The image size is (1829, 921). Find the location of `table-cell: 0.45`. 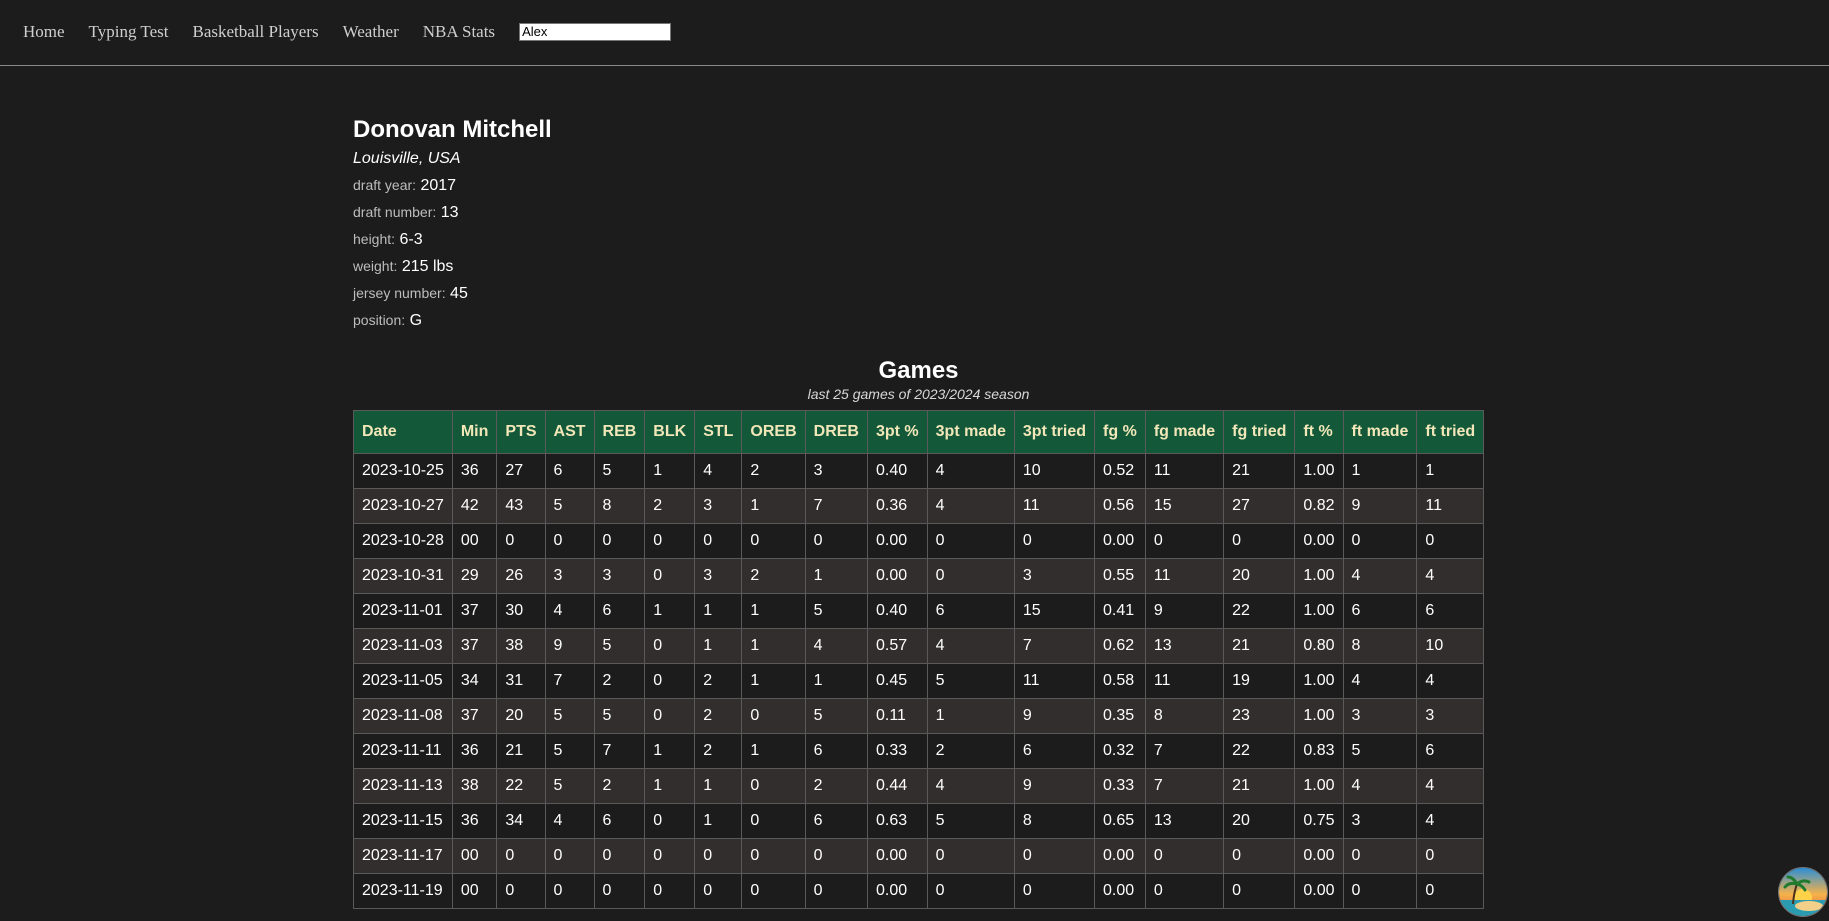

table-cell: 0.45 is located at coordinates (897, 681).